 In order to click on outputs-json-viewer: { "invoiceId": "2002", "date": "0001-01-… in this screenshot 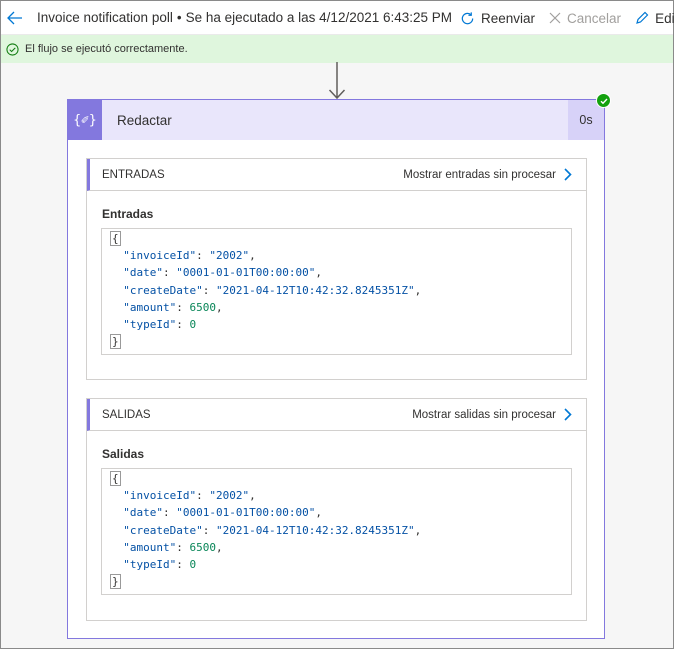, I will do `click(336, 531)`.